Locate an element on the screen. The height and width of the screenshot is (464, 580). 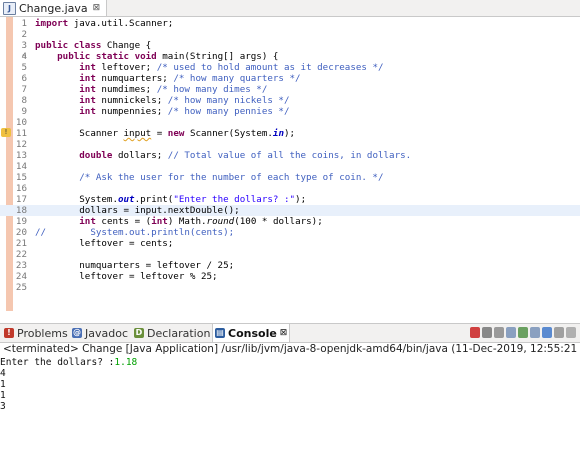
code-text: public static void main(String[] args) { is located at coordinates (156, 56).